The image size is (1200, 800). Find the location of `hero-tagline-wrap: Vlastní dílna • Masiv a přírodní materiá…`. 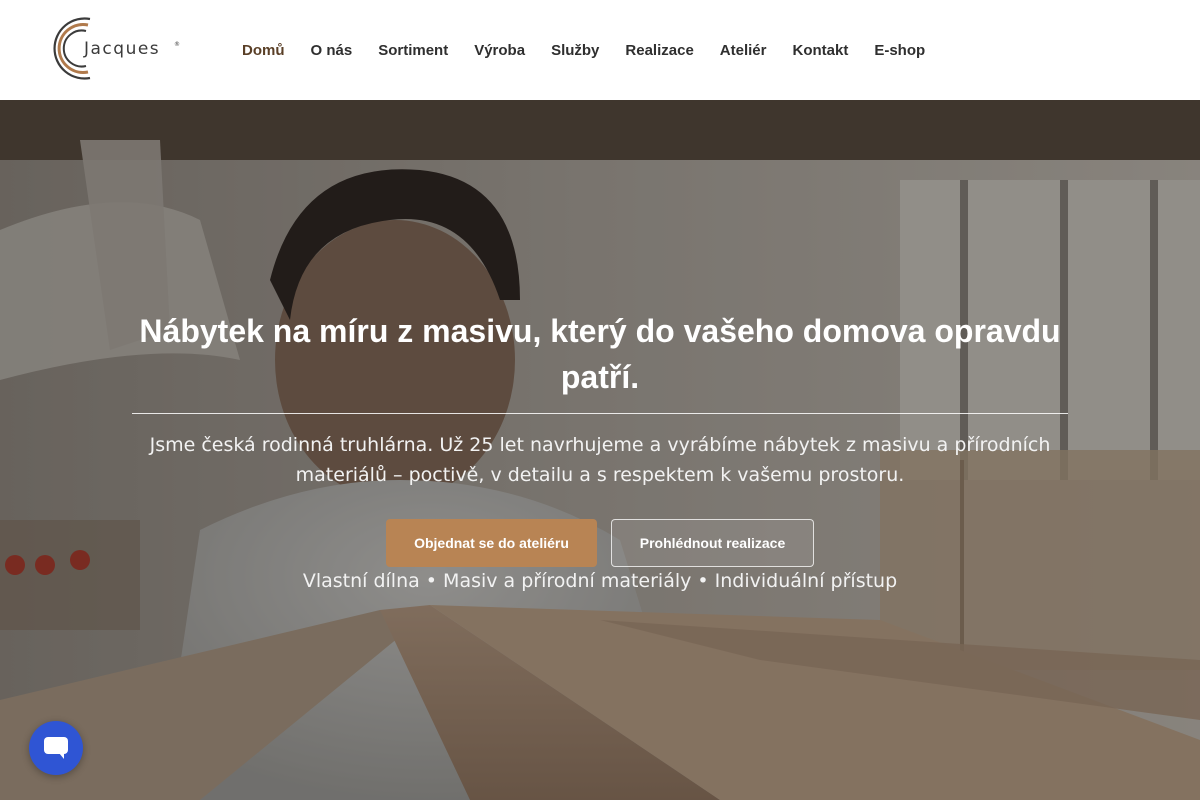

hero-tagline-wrap: Vlastní dílna • Masiv a přírodní materiá… is located at coordinates (600, 581).